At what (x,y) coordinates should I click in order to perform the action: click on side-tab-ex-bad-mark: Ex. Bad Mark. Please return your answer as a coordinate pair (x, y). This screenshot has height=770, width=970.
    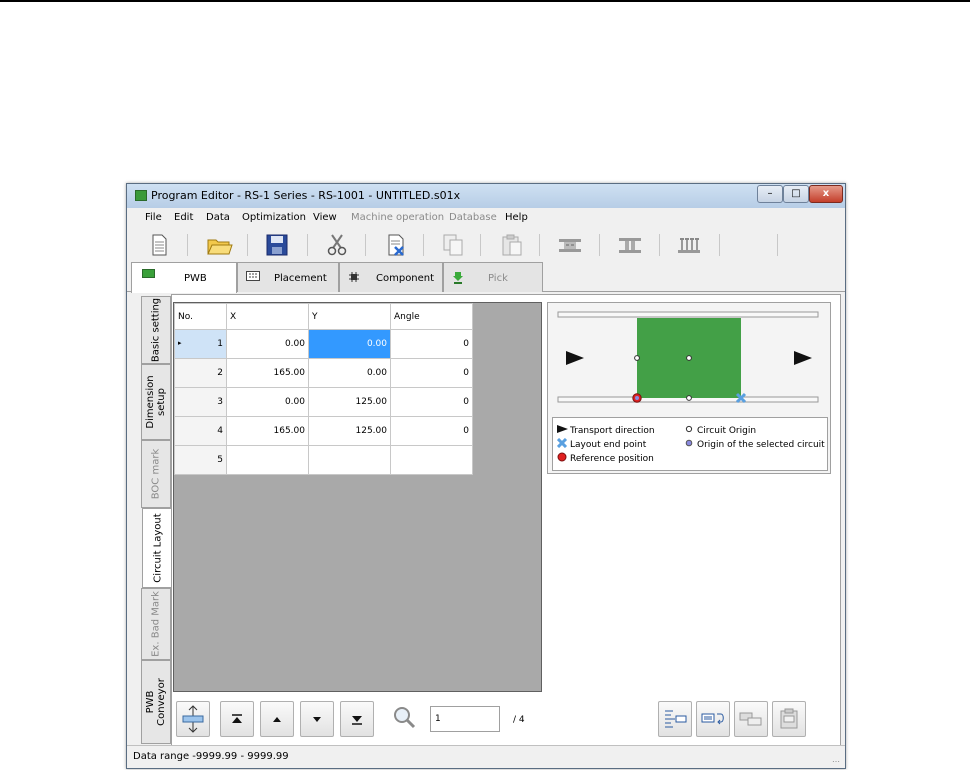
    Looking at the image, I should click on (156, 624).